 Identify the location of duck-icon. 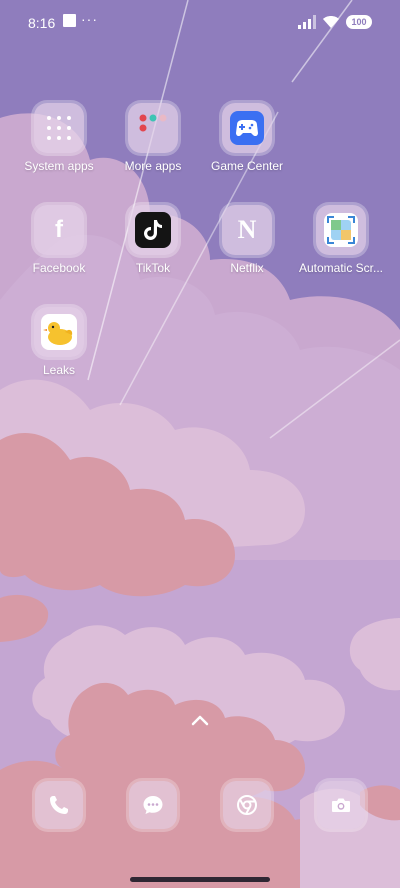
(59, 332).